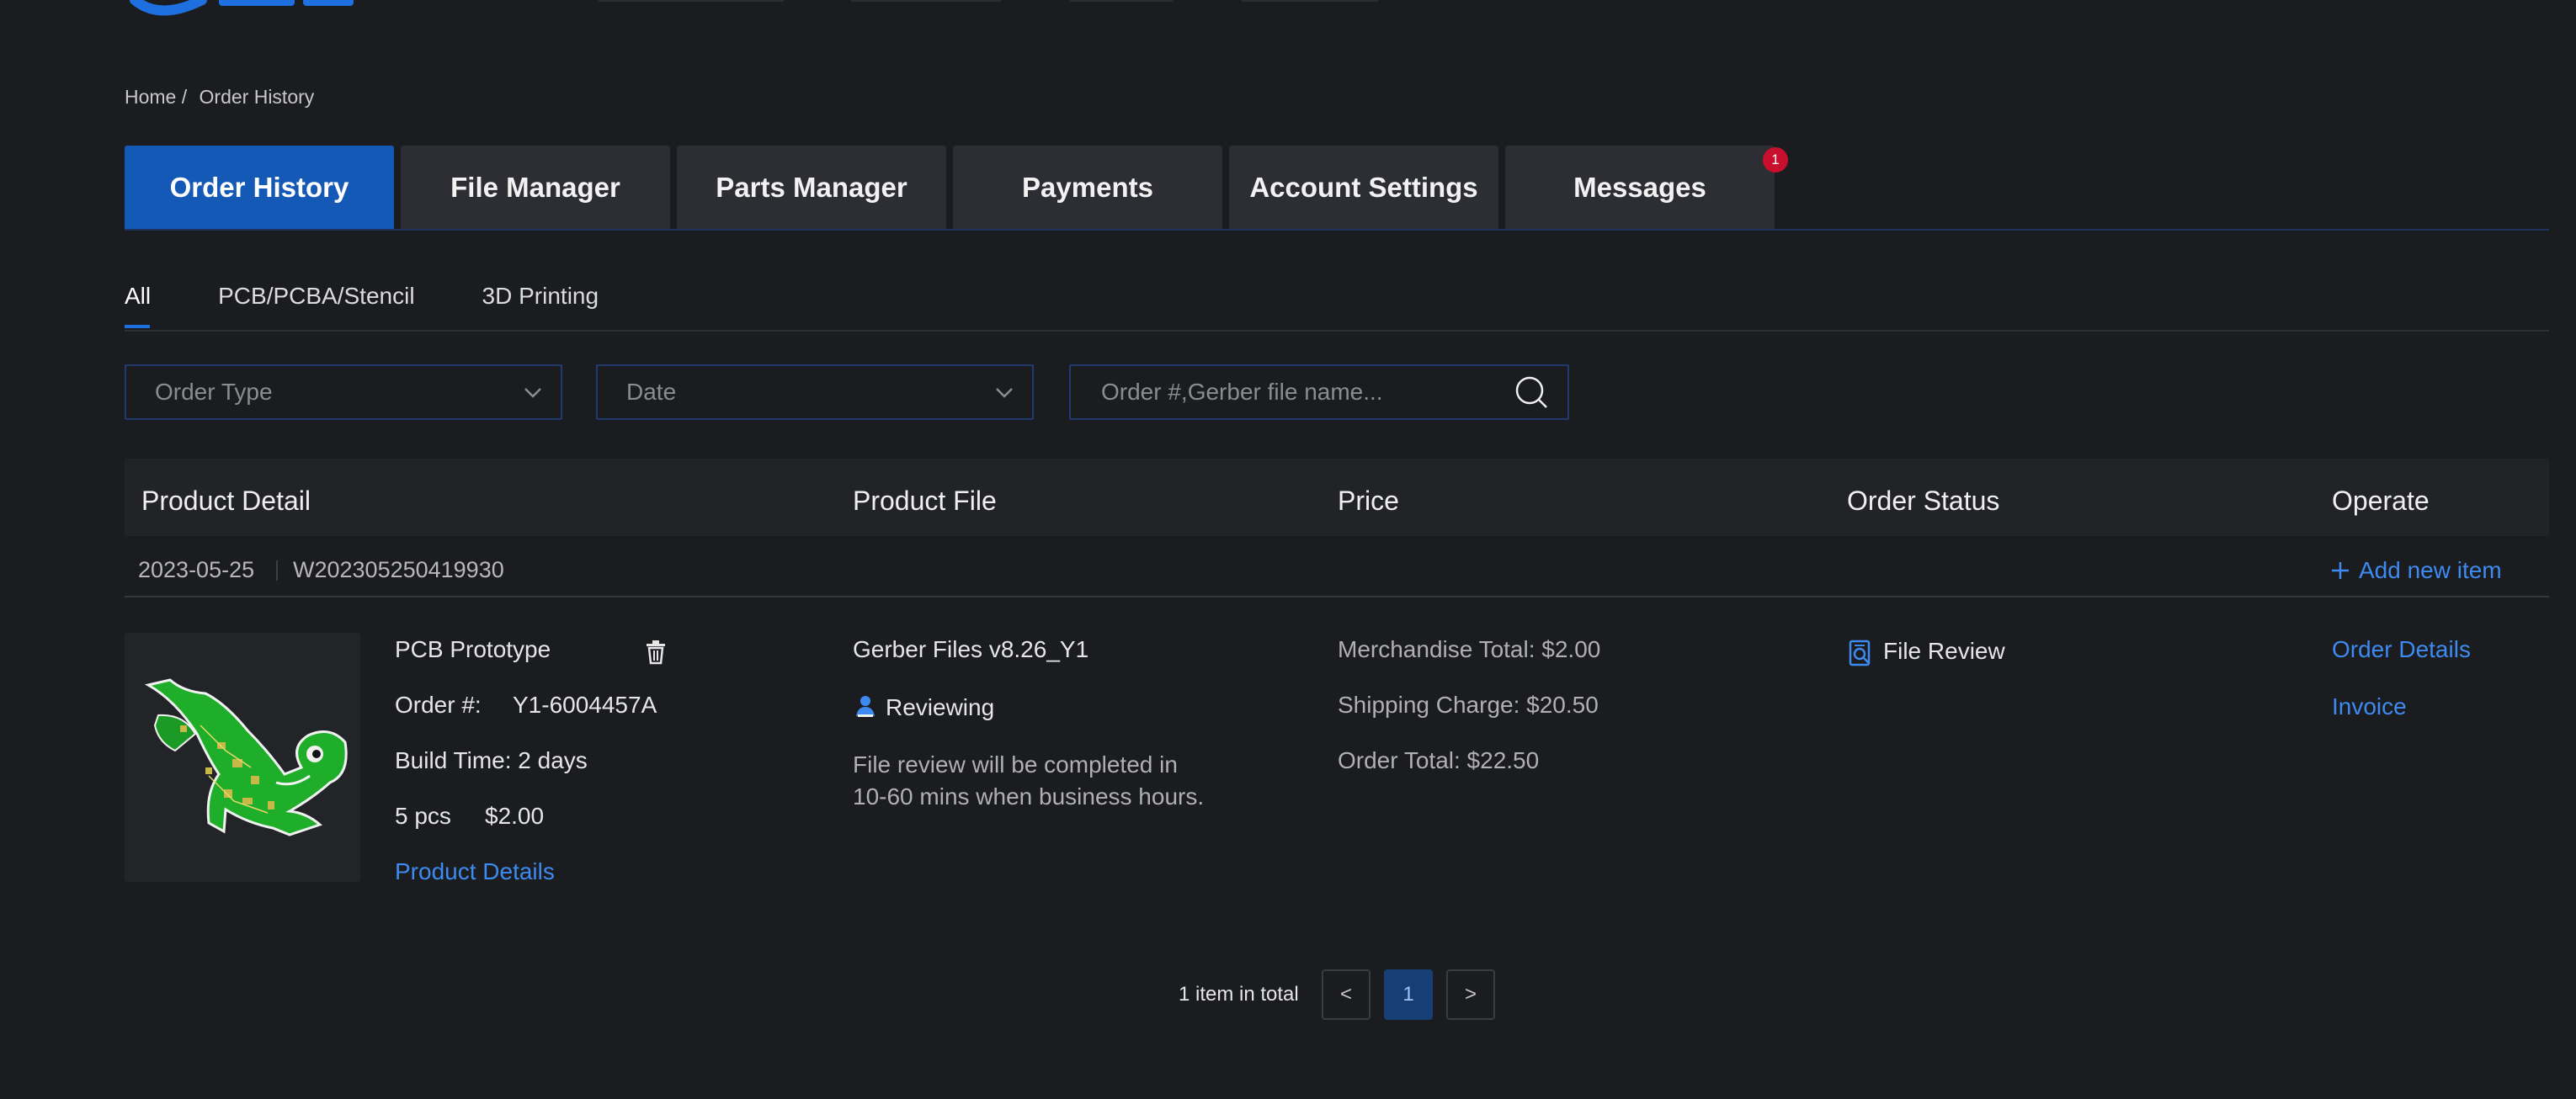 This screenshot has width=2576, height=1099. I want to click on pagination-total: 1 item in total, so click(1239, 994).